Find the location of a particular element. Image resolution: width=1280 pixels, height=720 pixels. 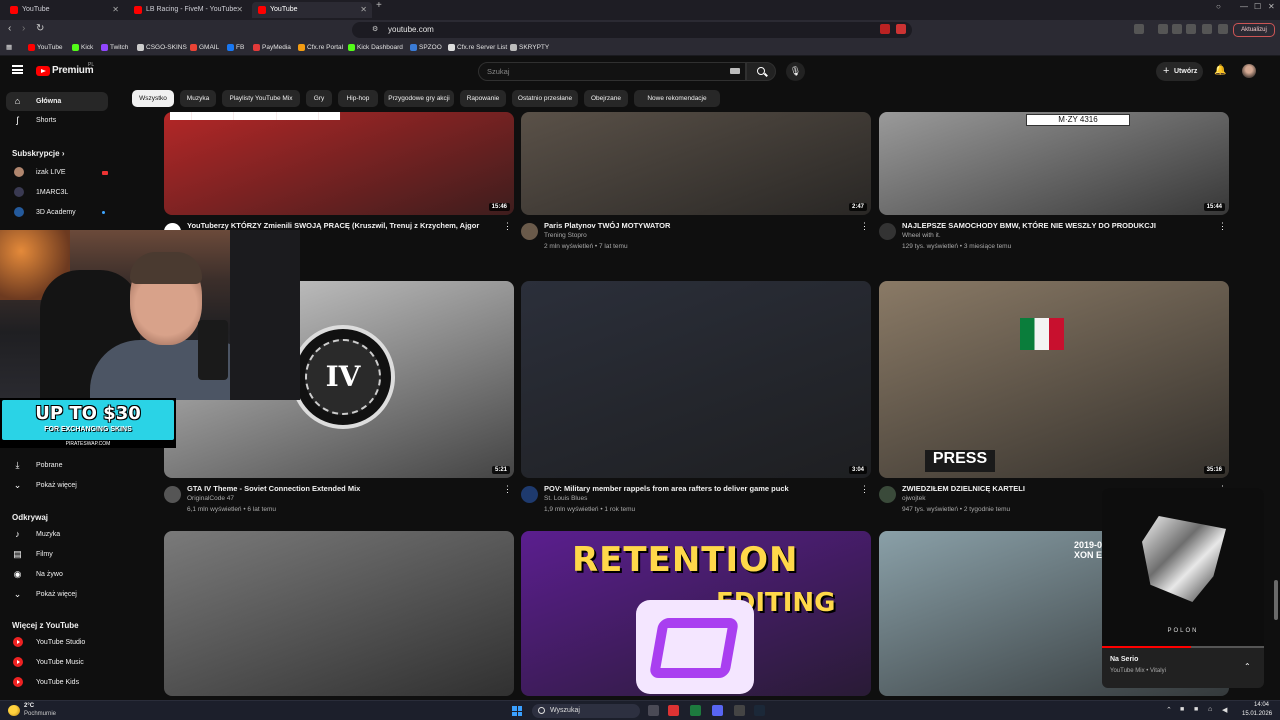

channel-name: OriginalCode 47 is located at coordinates (210, 498).